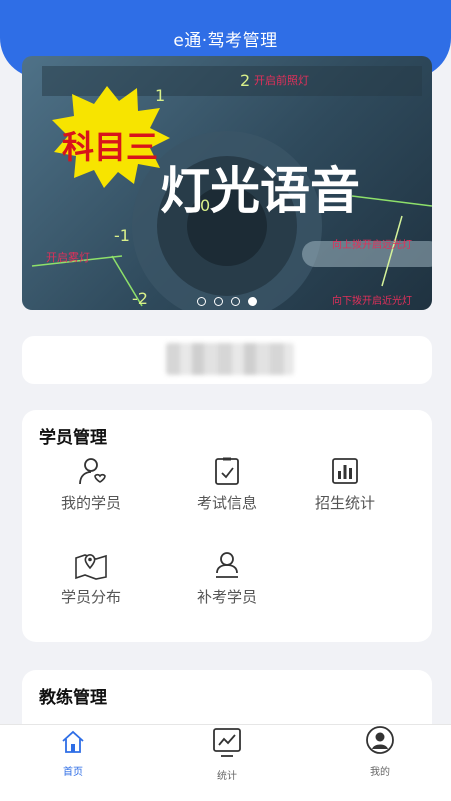 The image size is (451, 801). Describe the element at coordinates (90, 503) in the screenshot. I see `grid-label: 我的学员` at that location.